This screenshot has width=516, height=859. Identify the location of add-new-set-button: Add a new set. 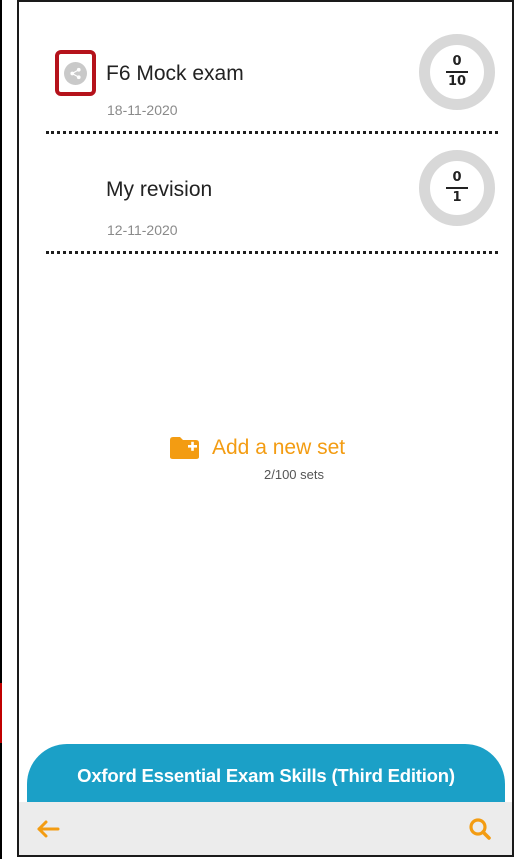
(257, 448).